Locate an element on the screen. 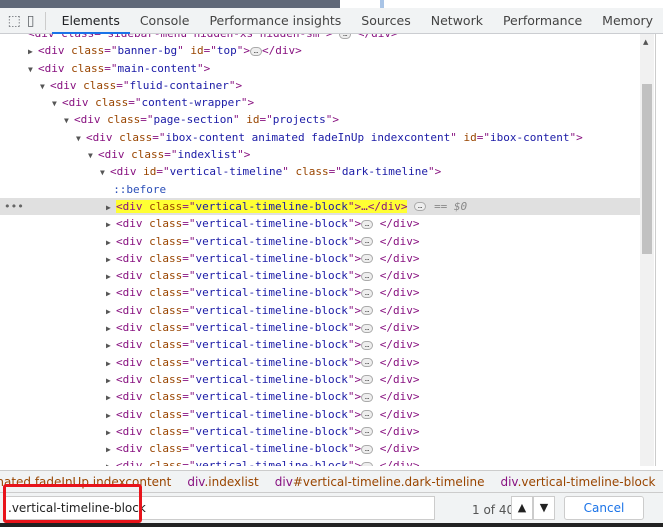  styles-pane-edge is located at coordinates (659, 250).